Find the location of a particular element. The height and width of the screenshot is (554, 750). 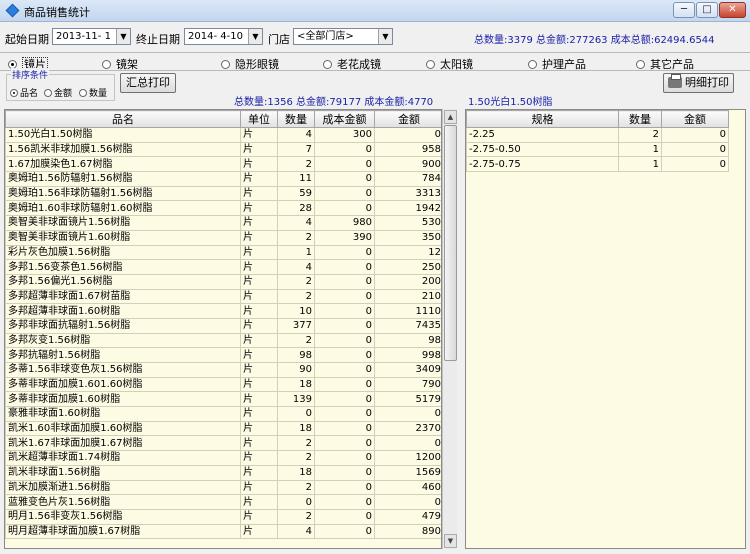

table-cell: 多邦抗辐射1.56树脂 is located at coordinates (123, 355).